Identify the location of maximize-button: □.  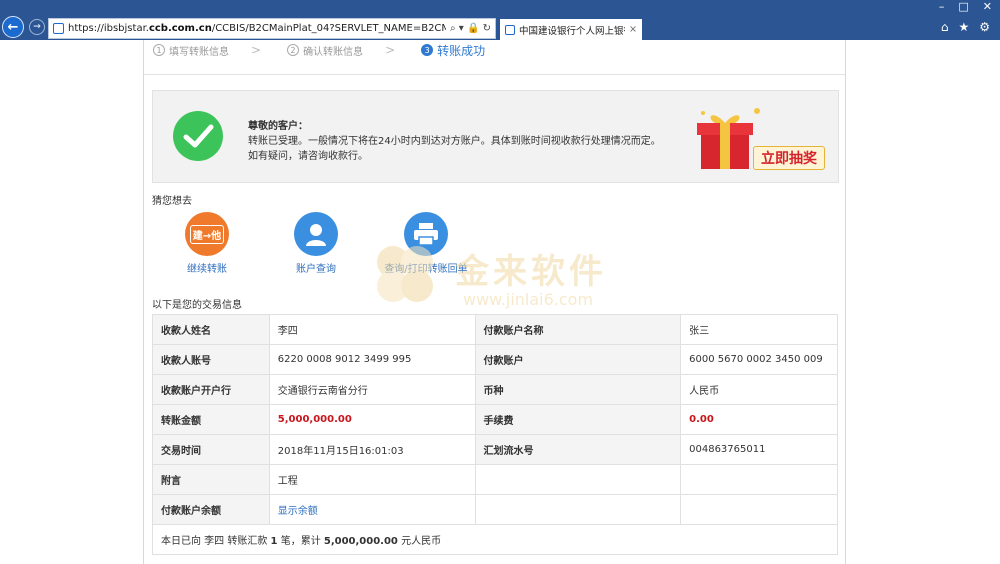
(963, 6).